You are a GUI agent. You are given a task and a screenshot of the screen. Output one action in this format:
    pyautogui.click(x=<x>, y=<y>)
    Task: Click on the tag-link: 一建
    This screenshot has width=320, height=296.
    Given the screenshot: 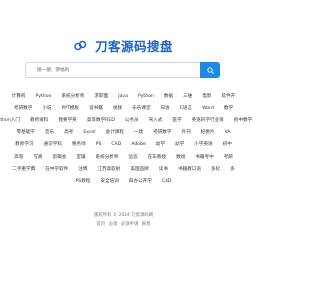 What is the action you would take?
    pyautogui.click(x=138, y=133)
    